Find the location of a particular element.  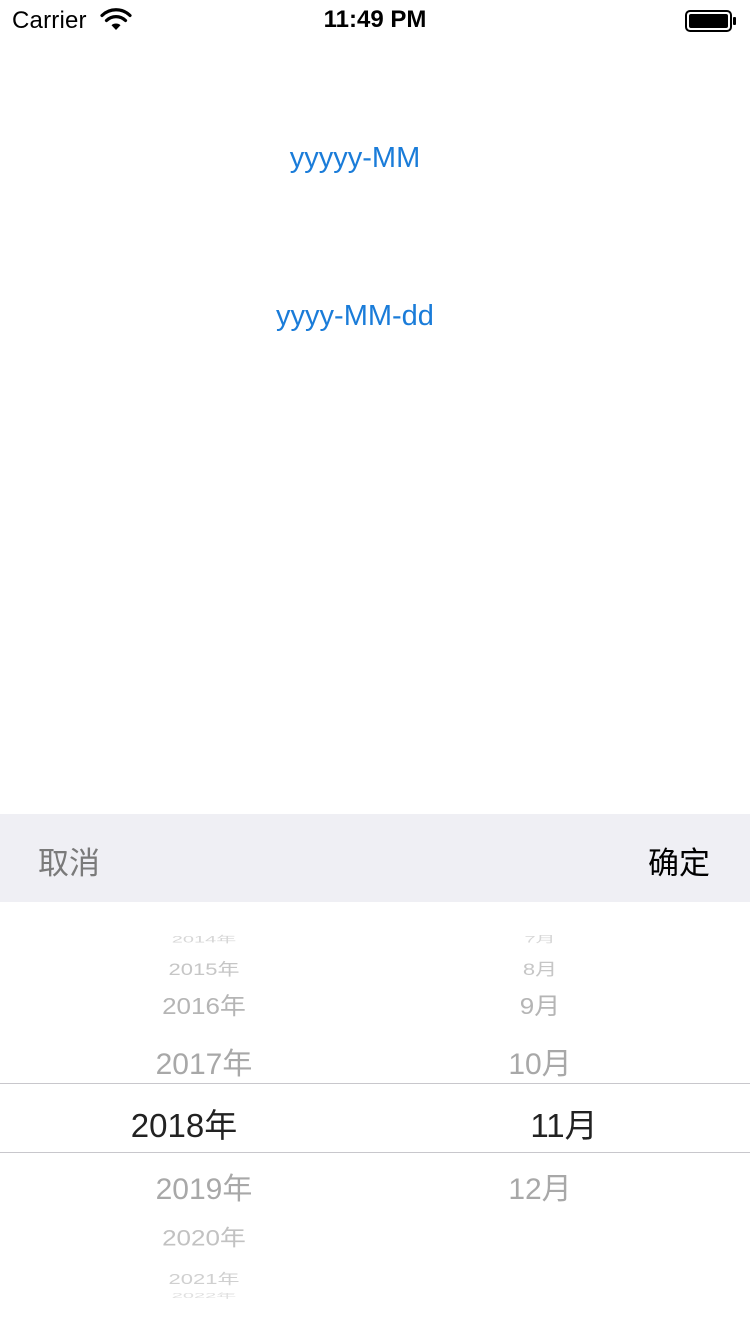

status-bar: Carrier 11:49 PM is located at coordinates (375, 20).